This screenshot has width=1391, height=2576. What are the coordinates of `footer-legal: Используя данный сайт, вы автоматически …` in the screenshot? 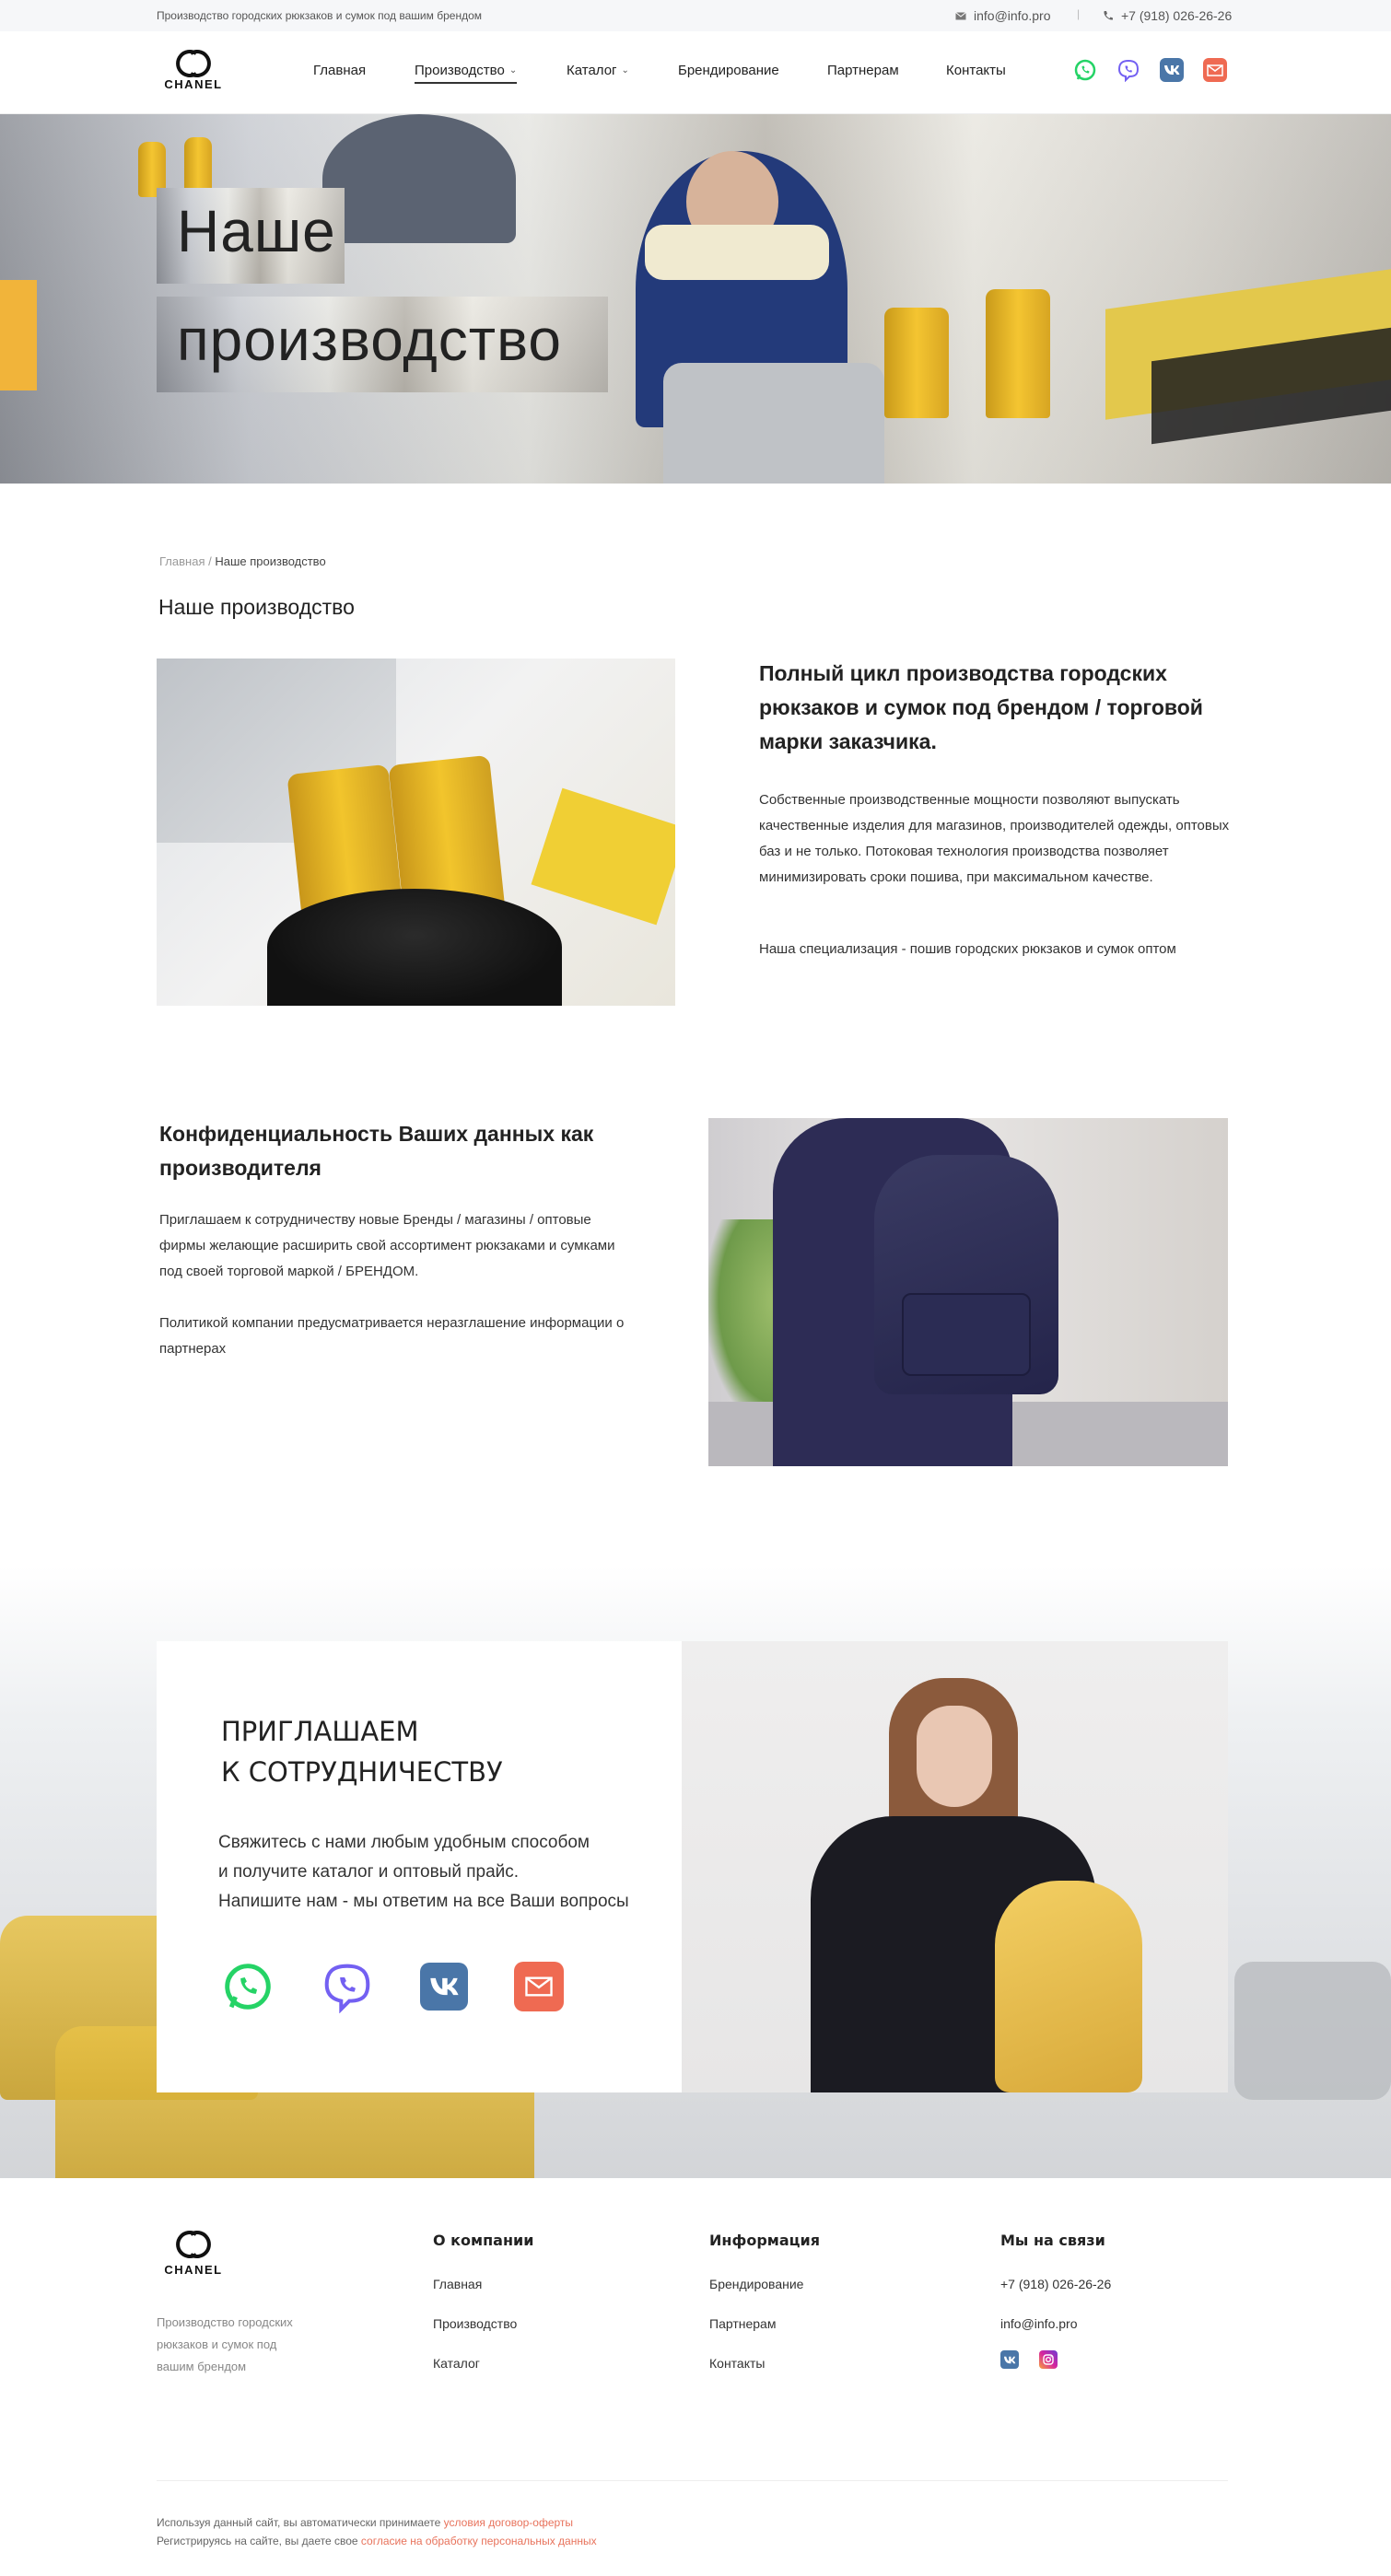 It's located at (377, 2531).